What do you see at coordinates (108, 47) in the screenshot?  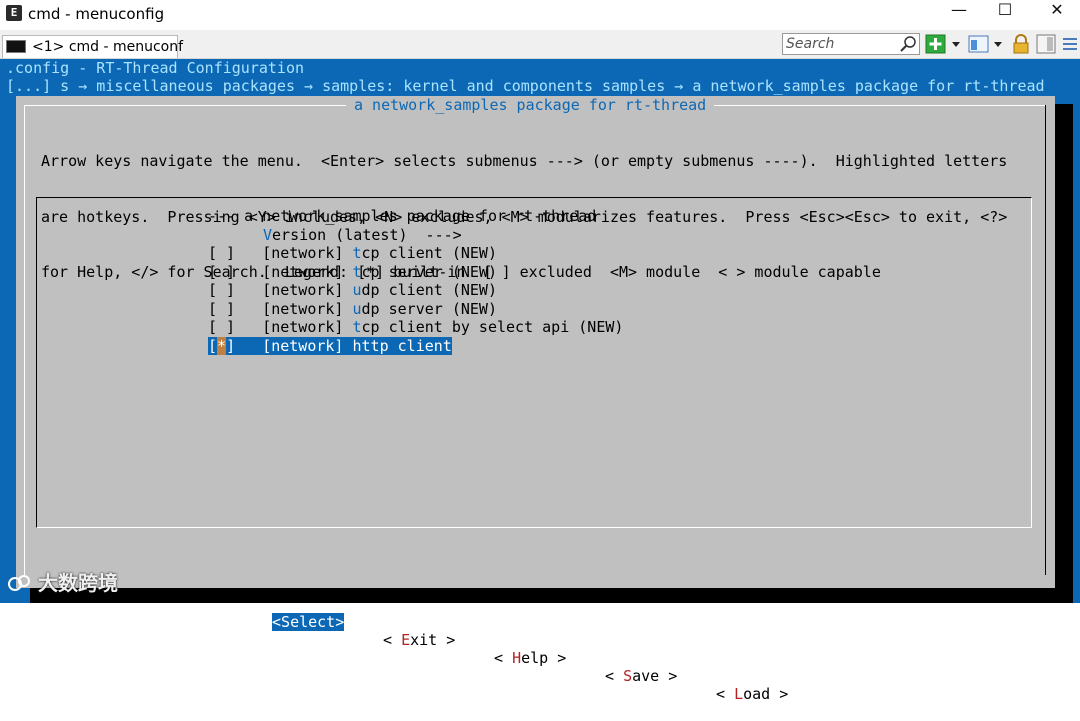 I see `tab-label: <1> cmd - menuconf` at bounding box center [108, 47].